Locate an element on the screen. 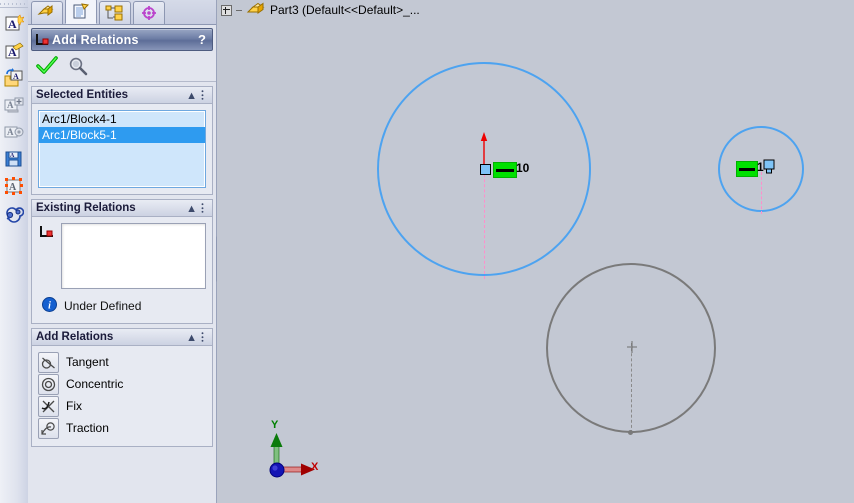  selected-entities-title: Selected Entities is located at coordinates (82, 95).